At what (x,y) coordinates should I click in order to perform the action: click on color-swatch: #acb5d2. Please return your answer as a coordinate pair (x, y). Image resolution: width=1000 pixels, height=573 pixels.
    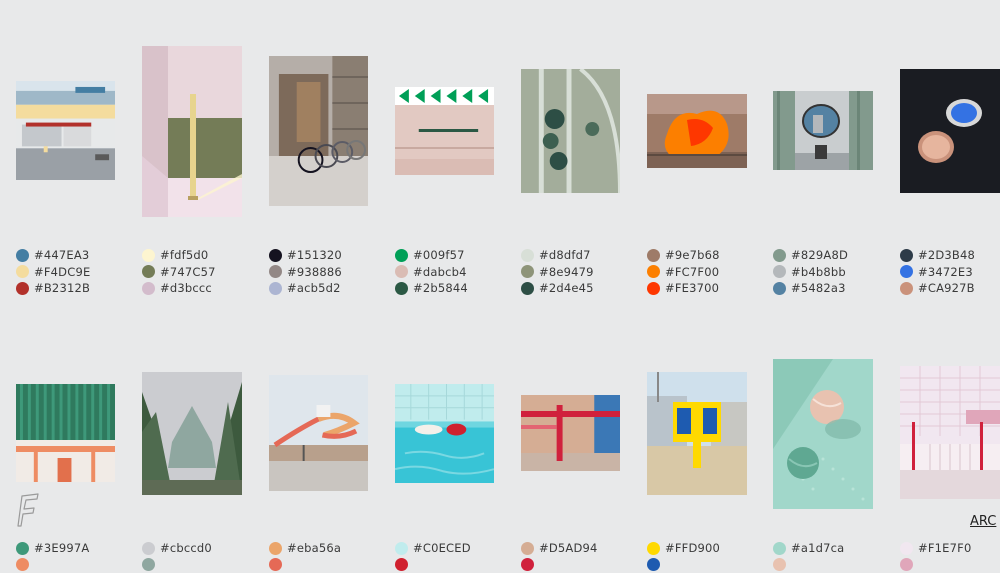
    Looking at the image, I should click on (305, 288).